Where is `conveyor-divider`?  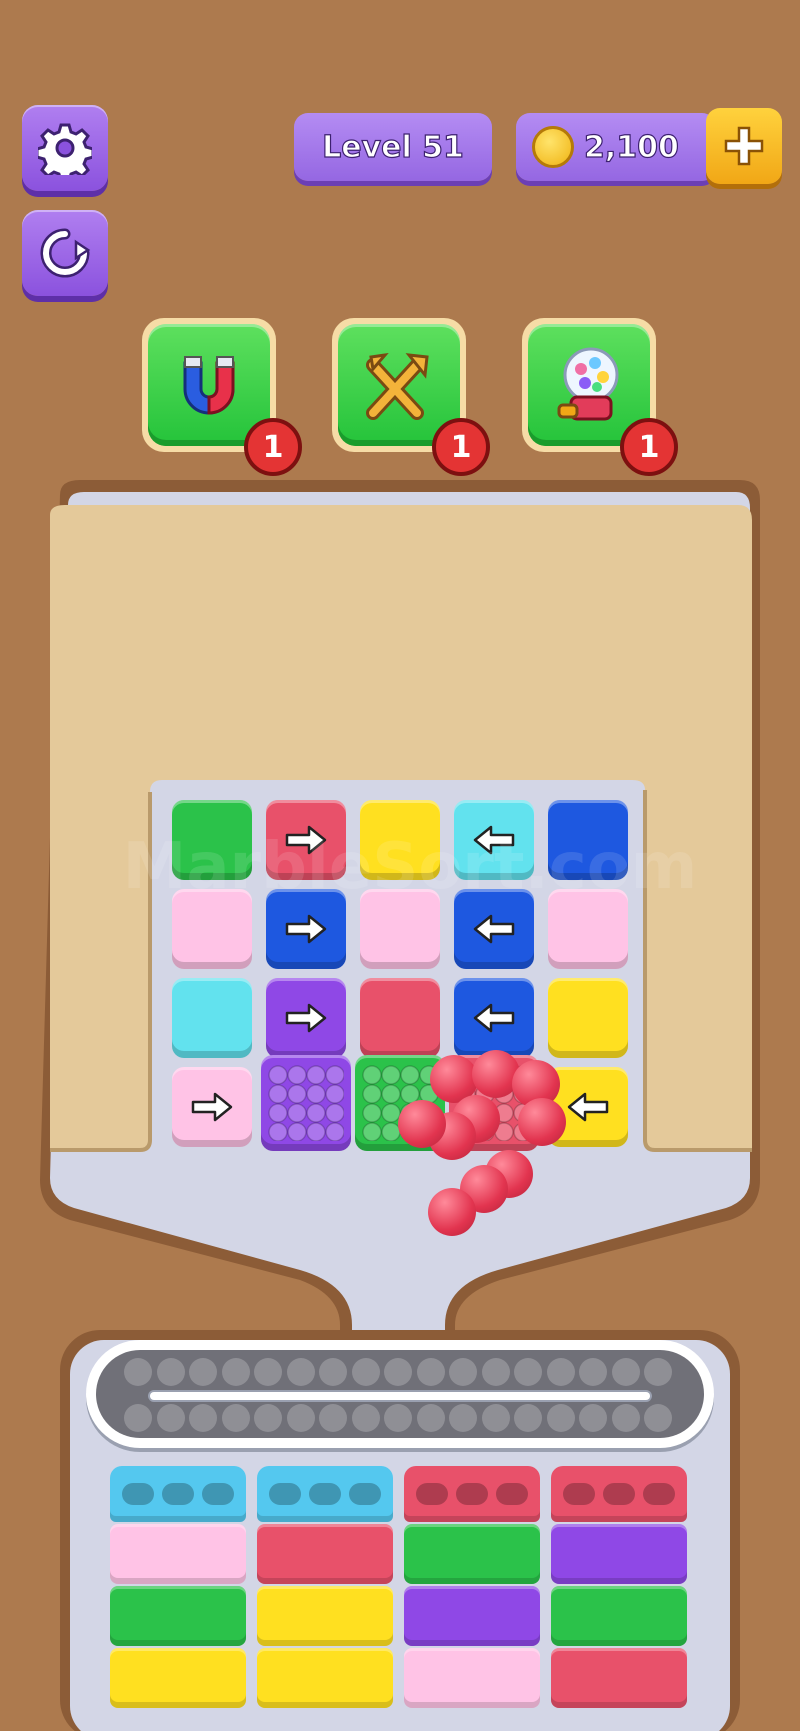
conveyor-divider is located at coordinates (400, 1396).